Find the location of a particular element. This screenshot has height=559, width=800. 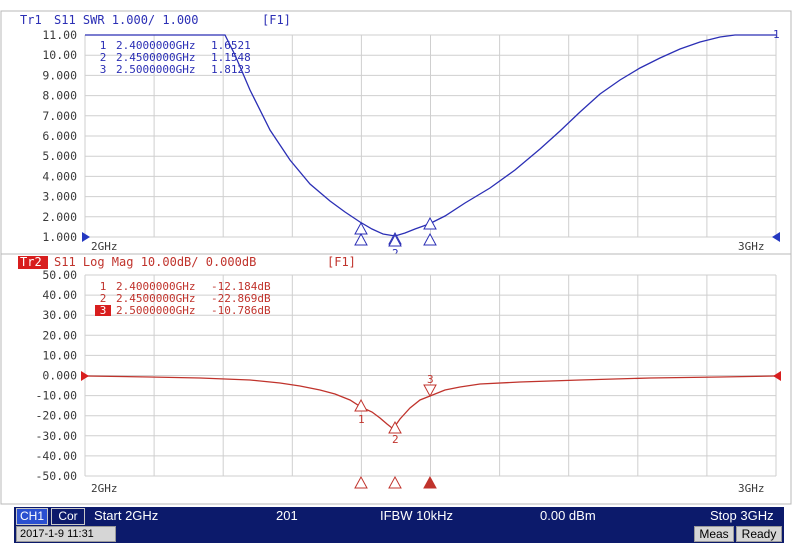

instrument-info-bar: 2017-1-9 11:31 Meas Ready is located at coordinates (399, 534).